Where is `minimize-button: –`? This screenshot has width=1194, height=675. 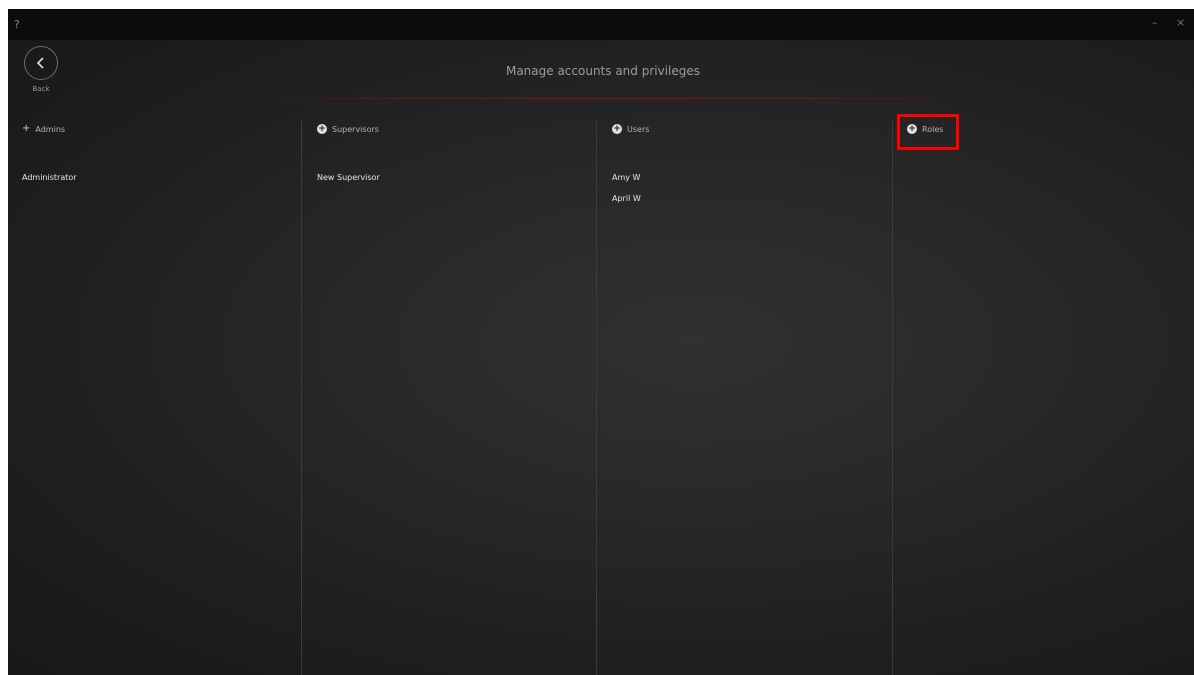 minimize-button: – is located at coordinates (1155, 22).